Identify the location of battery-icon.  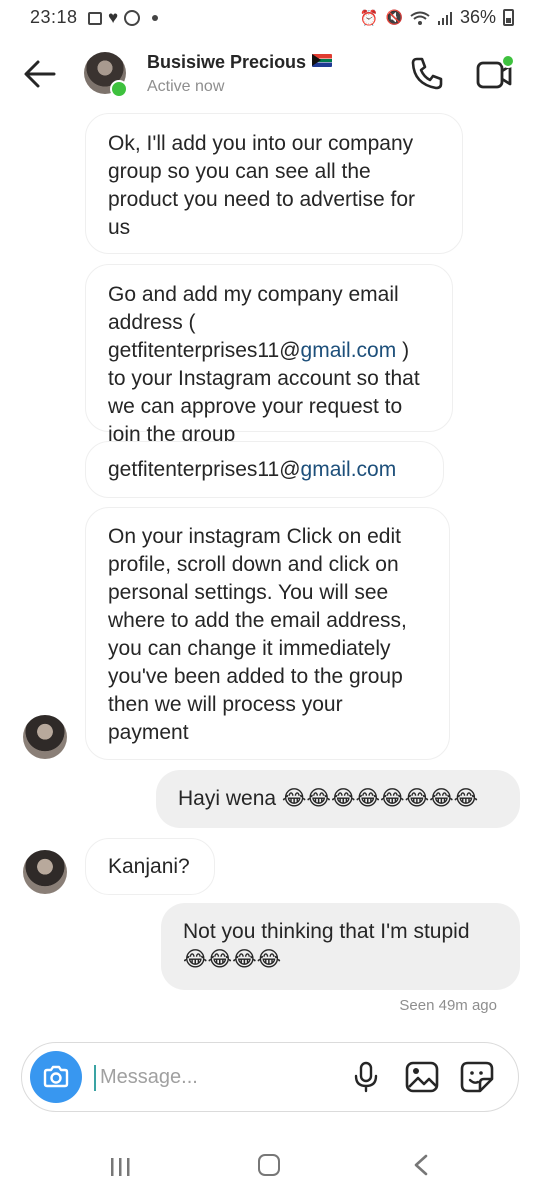
(508, 17).